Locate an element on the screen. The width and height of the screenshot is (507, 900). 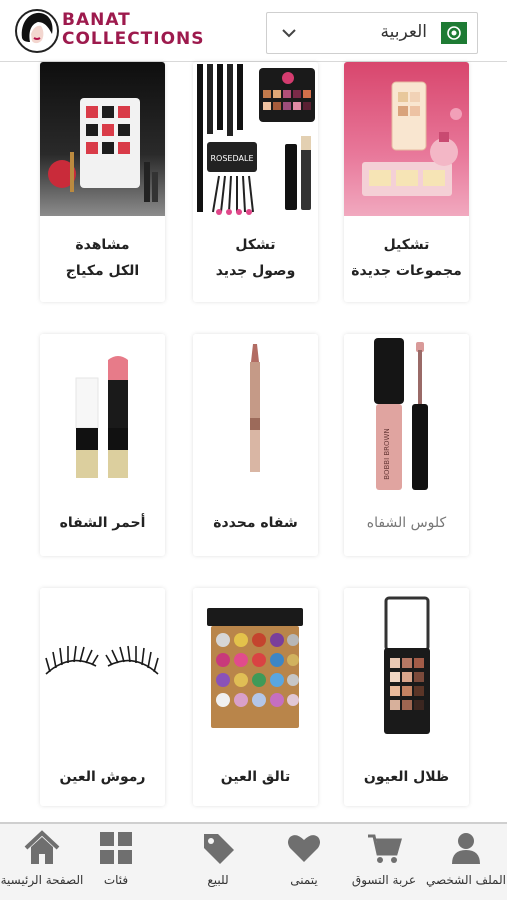
home-icon is located at coordinates (42, 847).